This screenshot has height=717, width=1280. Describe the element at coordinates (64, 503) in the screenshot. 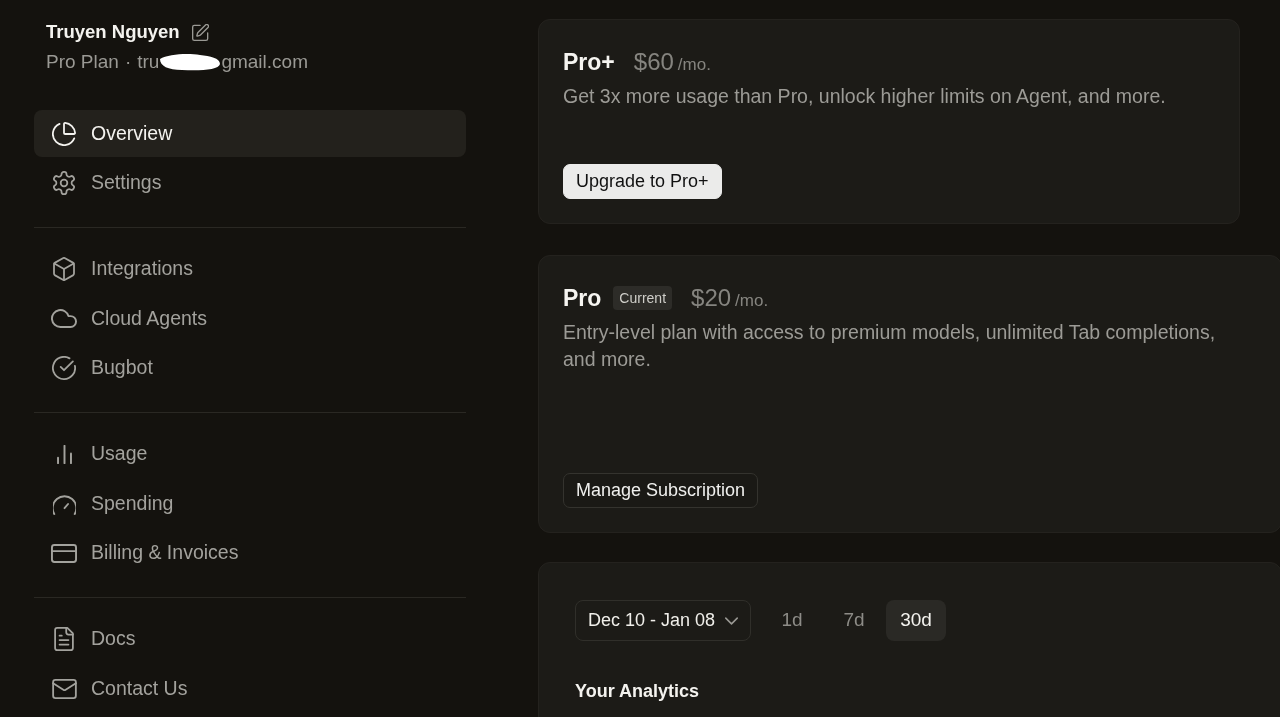

I see `gauge-icon` at that location.